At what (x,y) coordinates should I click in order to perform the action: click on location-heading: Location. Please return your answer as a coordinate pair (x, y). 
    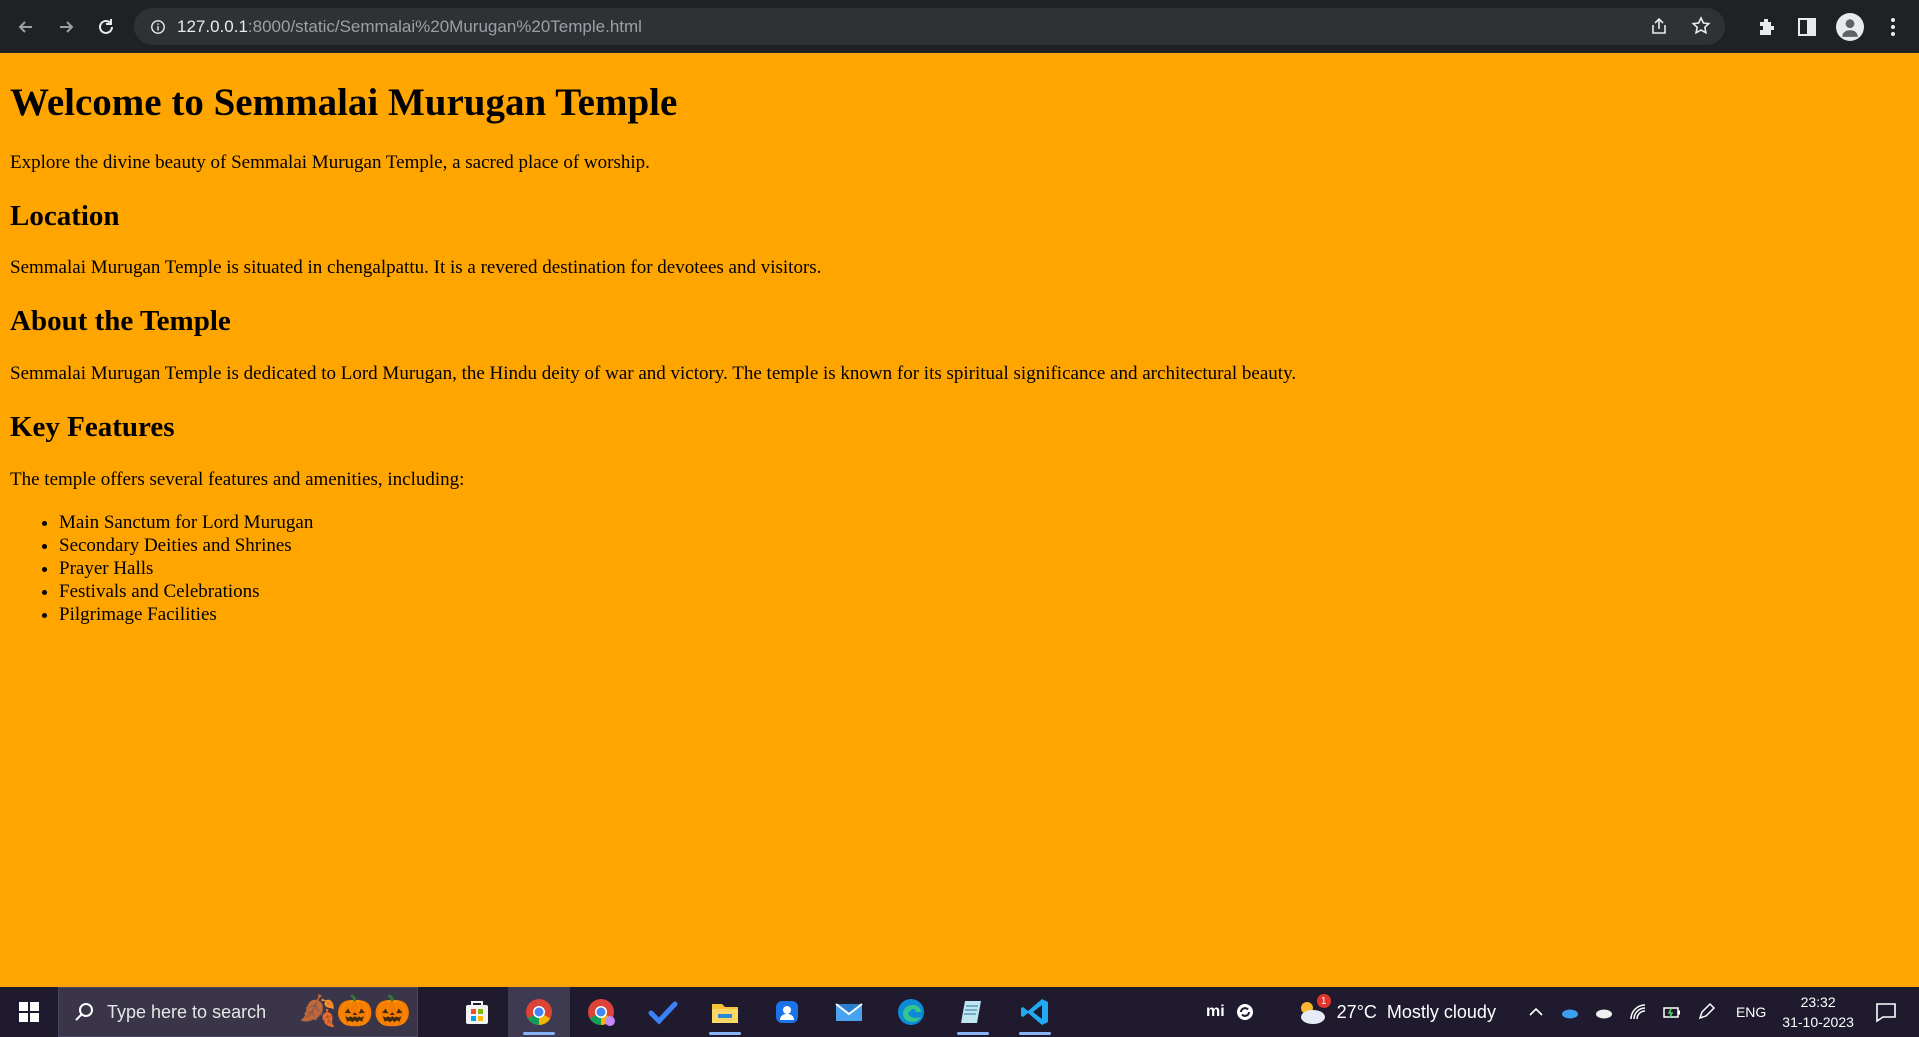
    Looking at the image, I should click on (65, 215).